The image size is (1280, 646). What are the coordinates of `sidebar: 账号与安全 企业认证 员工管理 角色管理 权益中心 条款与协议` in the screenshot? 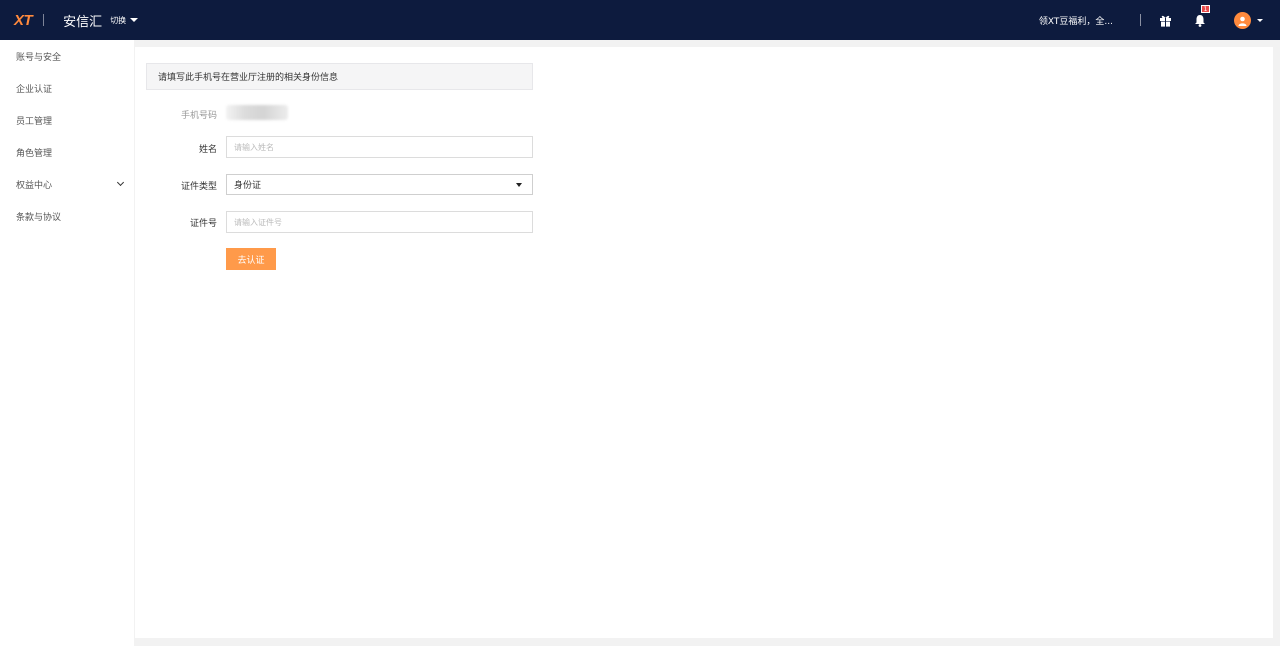 It's located at (67, 343).